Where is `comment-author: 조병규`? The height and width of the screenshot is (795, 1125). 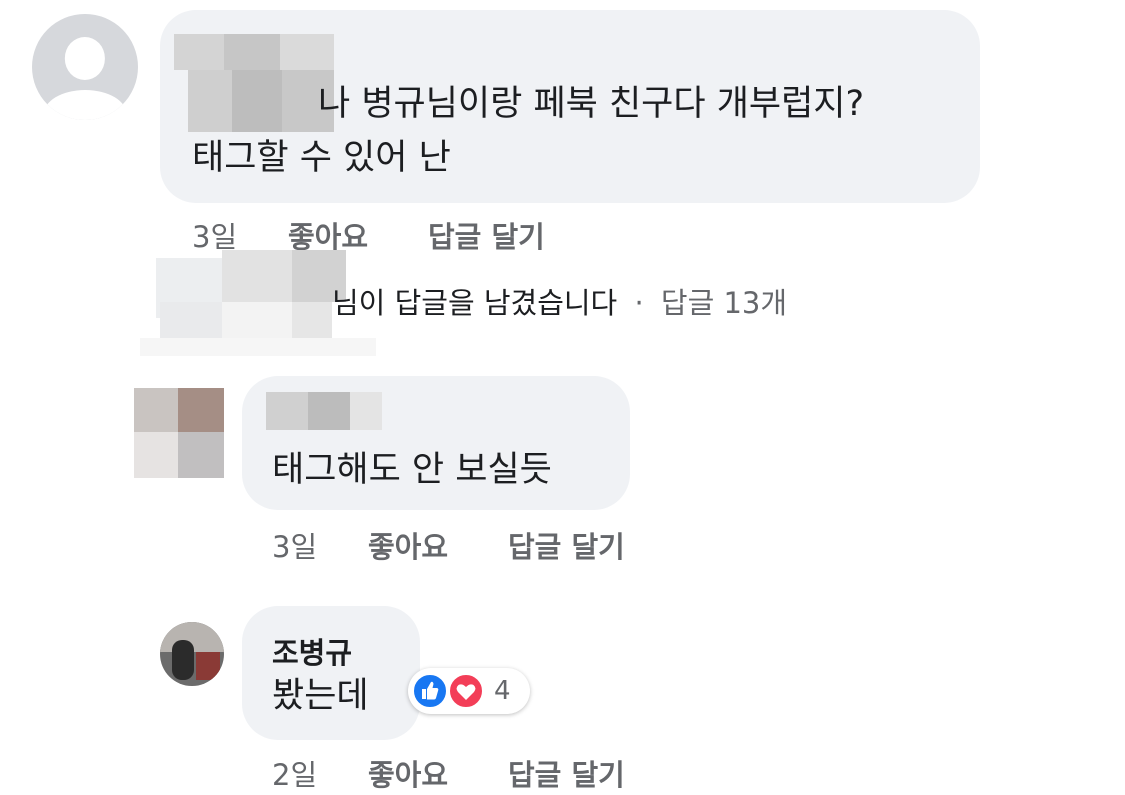
comment-author: 조병규 is located at coordinates (312, 651).